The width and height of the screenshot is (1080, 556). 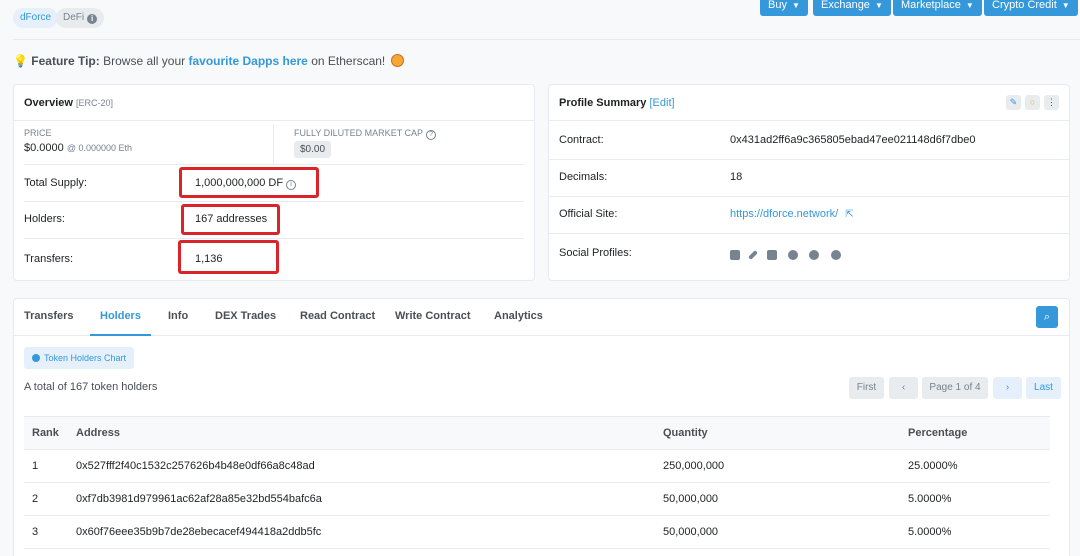 What do you see at coordinates (546, 39) in the screenshot?
I see `top-divider` at bounding box center [546, 39].